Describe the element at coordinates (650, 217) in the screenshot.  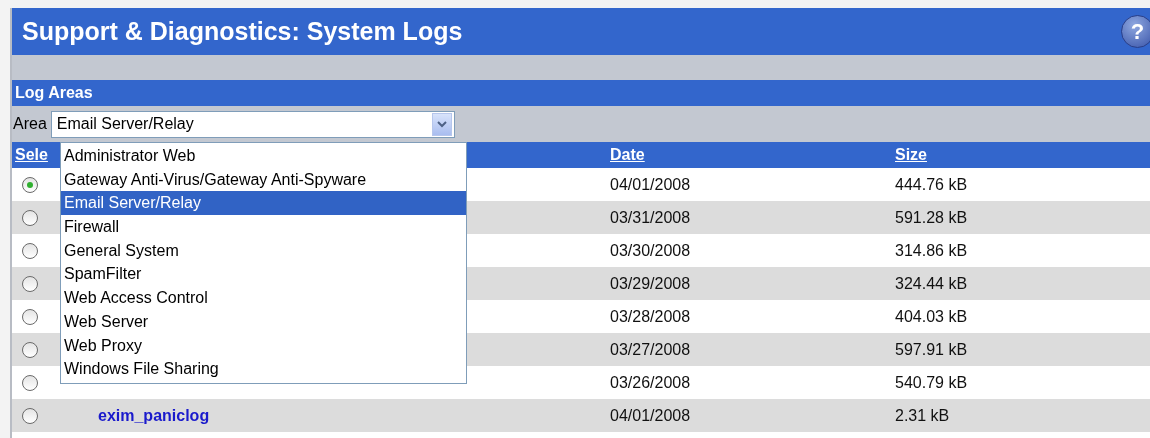
I see `table-cell: 03/31/2008` at that location.